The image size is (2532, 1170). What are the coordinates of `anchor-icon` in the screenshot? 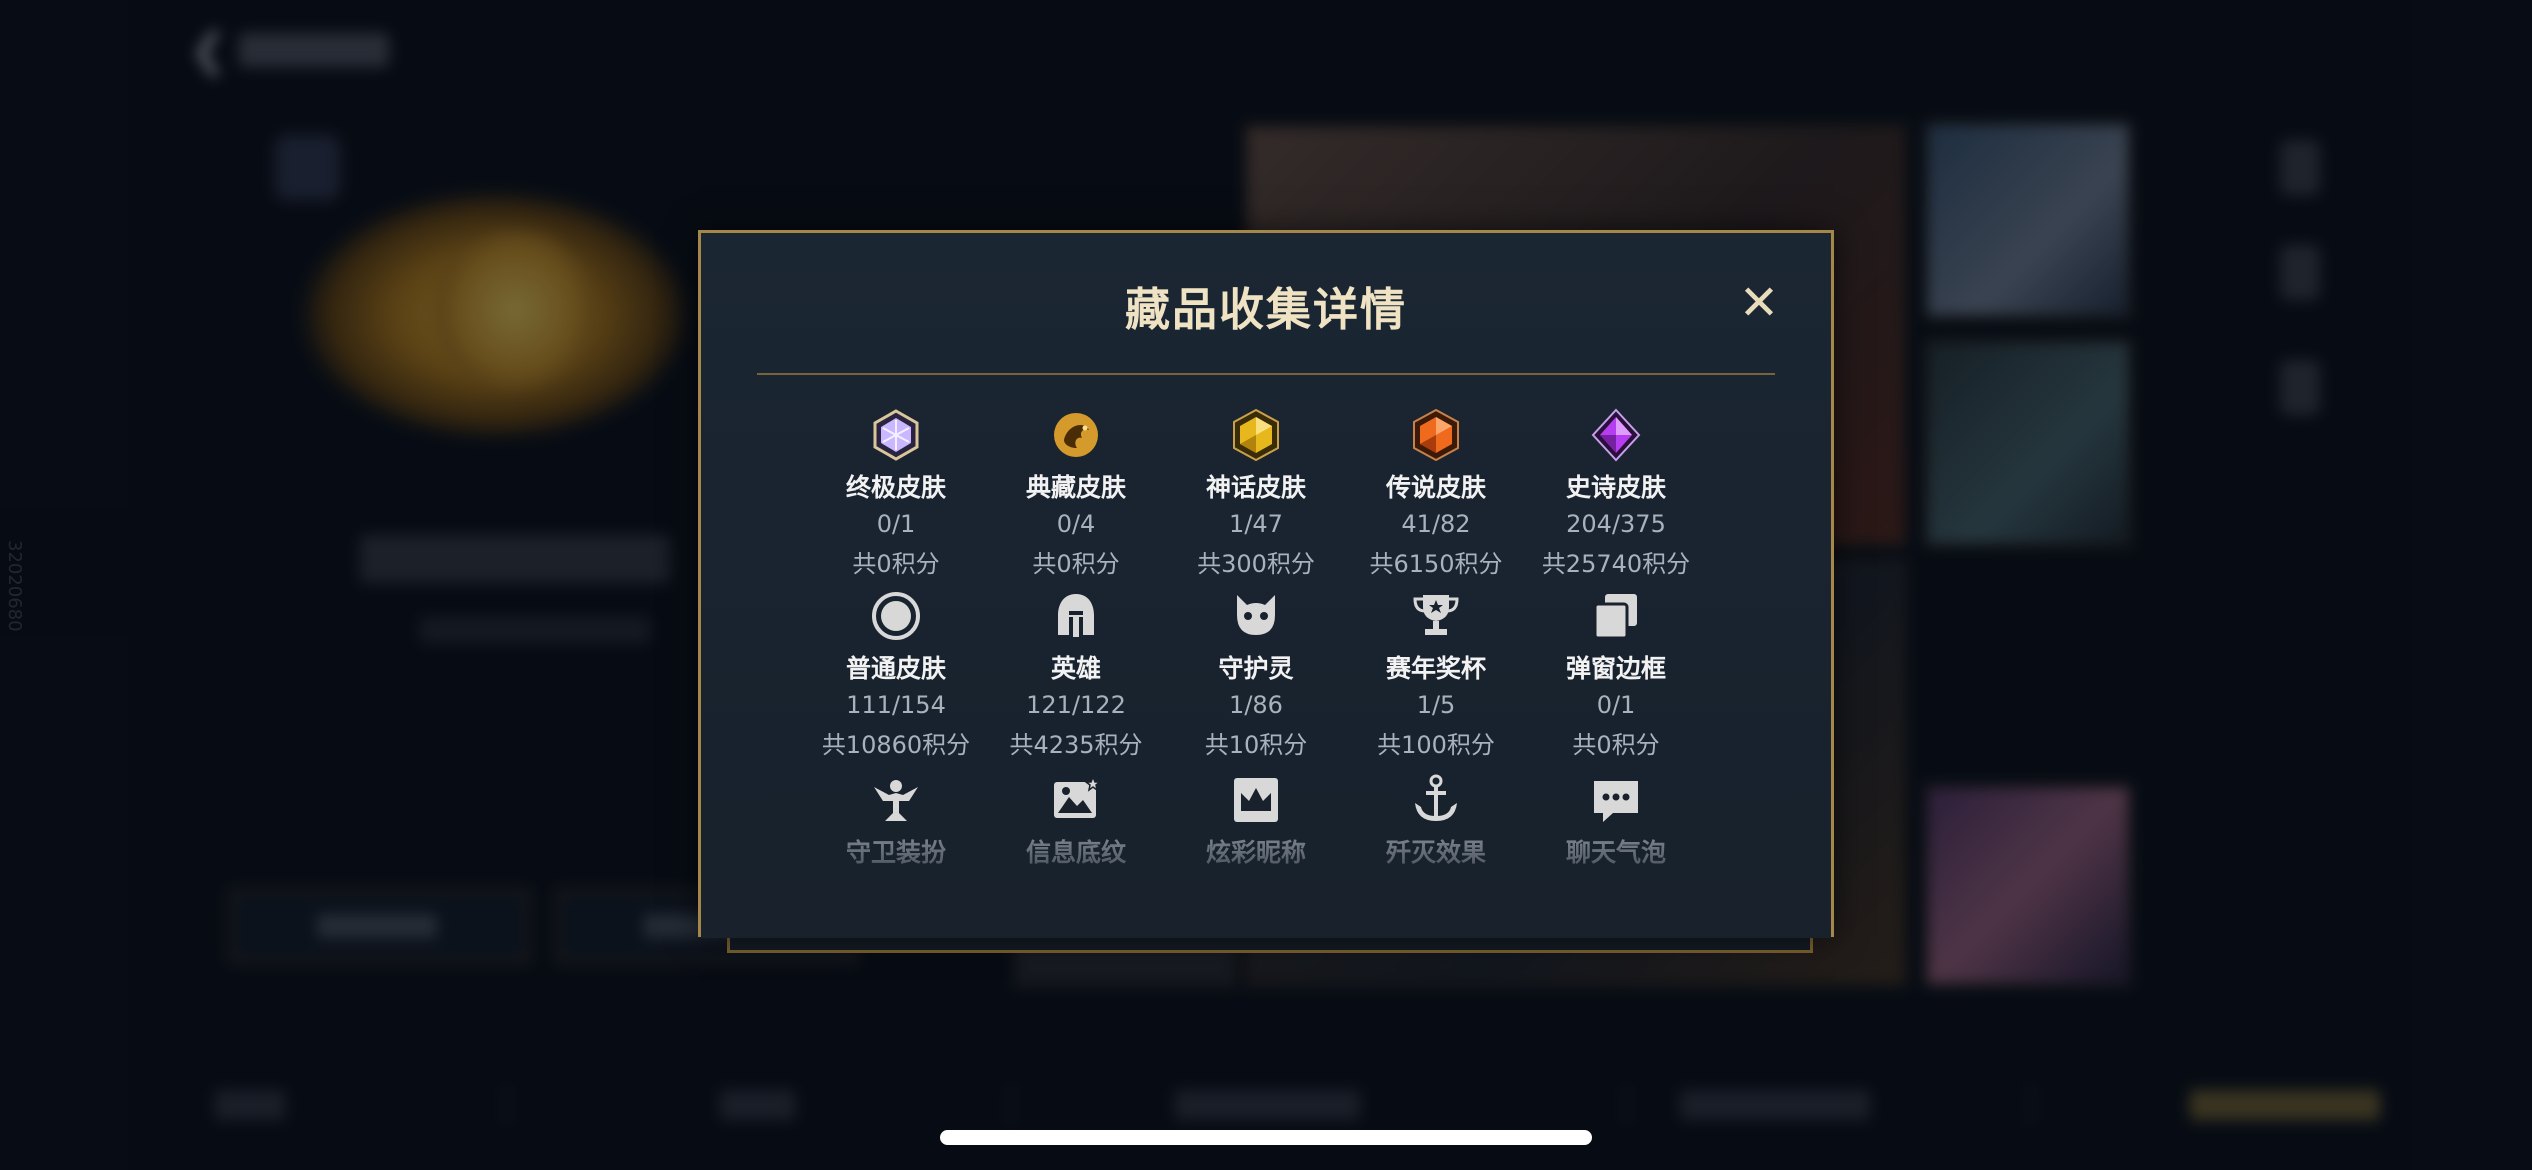 It's located at (1436, 800).